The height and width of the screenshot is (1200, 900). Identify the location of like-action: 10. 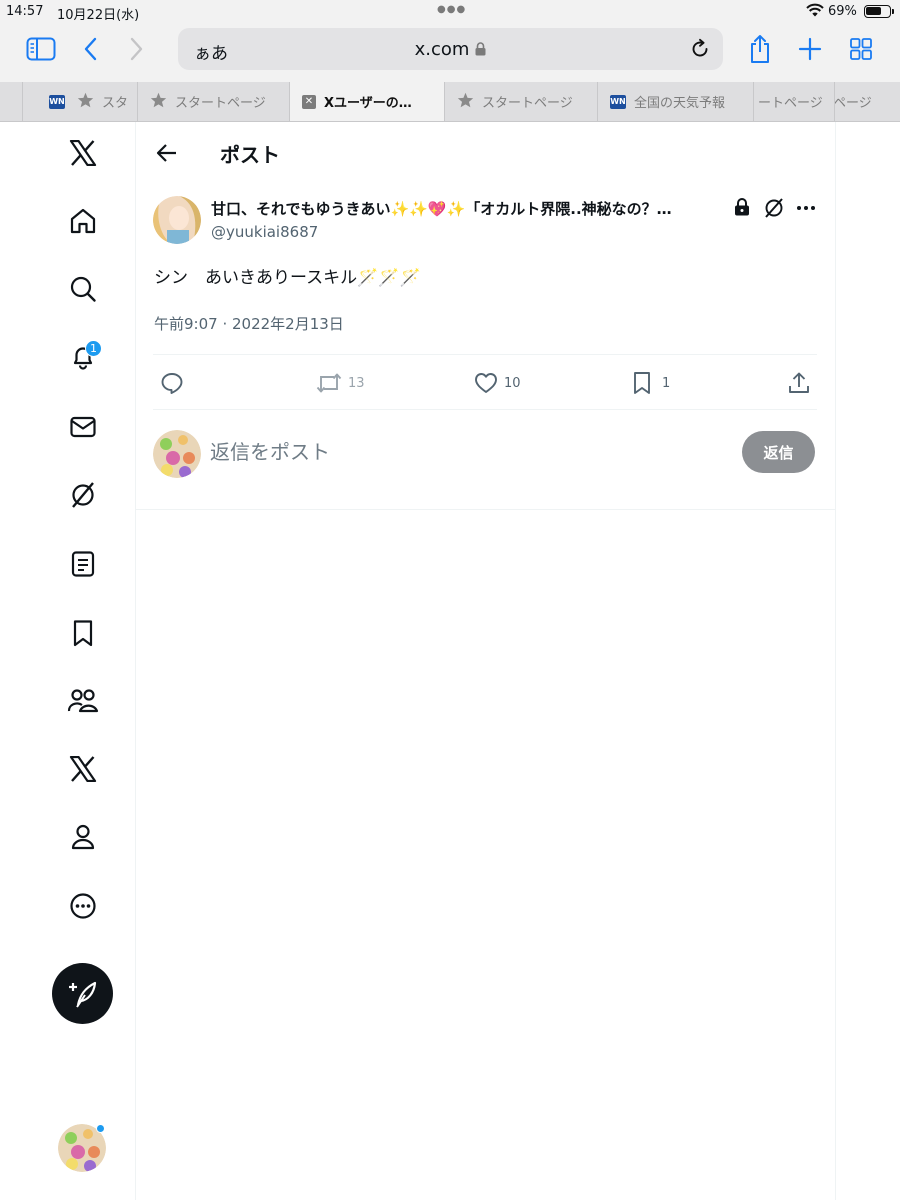
(497, 383).